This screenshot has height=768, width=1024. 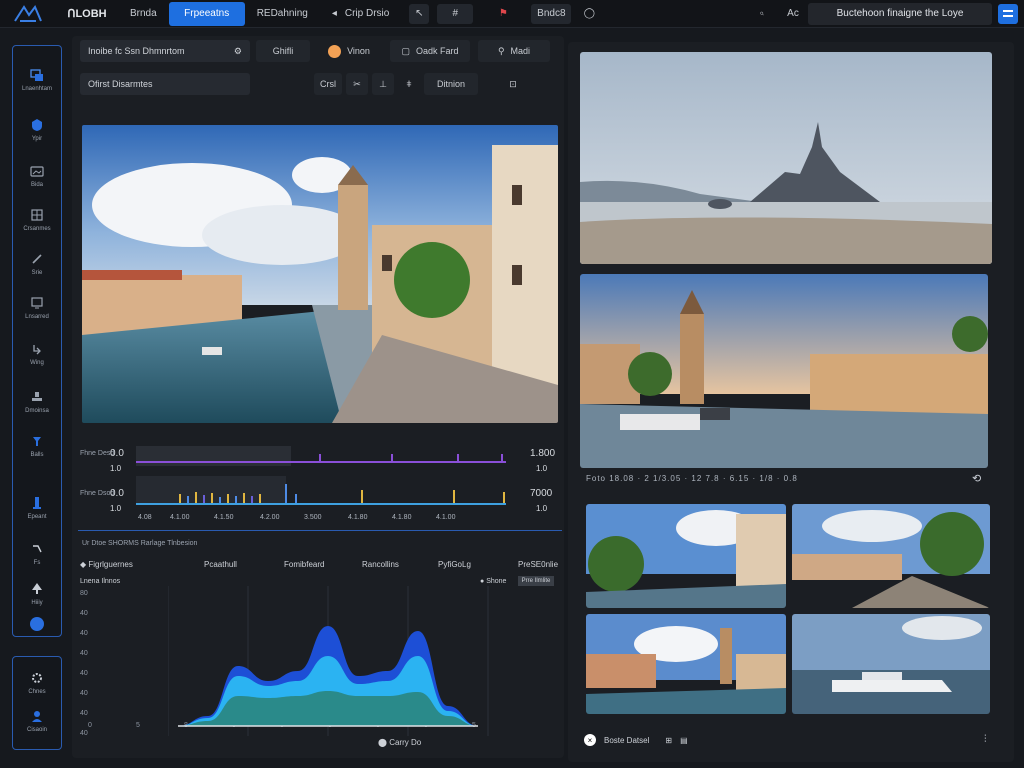 I want to click on expand-icon: ⟲, so click(x=976, y=478).